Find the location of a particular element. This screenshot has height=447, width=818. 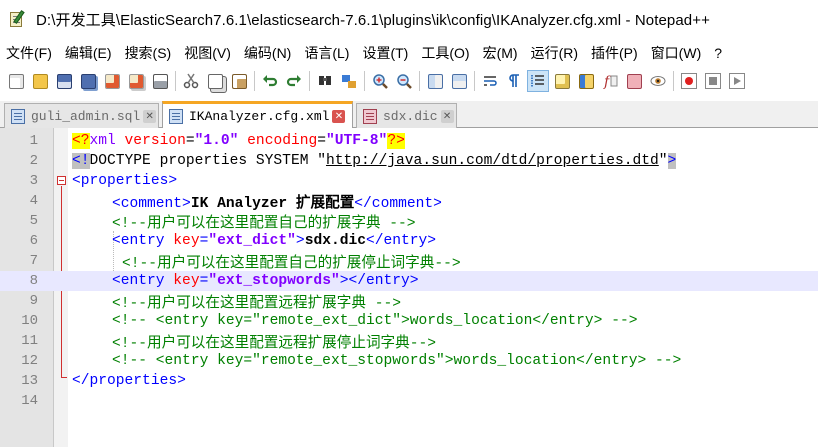

line-number: 3 is located at coordinates (33, 181).